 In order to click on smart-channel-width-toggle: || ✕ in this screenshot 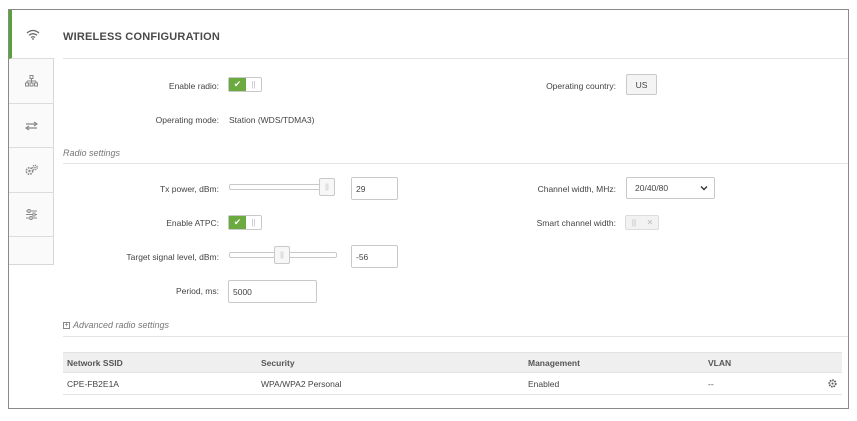, I will do `click(642, 222)`.